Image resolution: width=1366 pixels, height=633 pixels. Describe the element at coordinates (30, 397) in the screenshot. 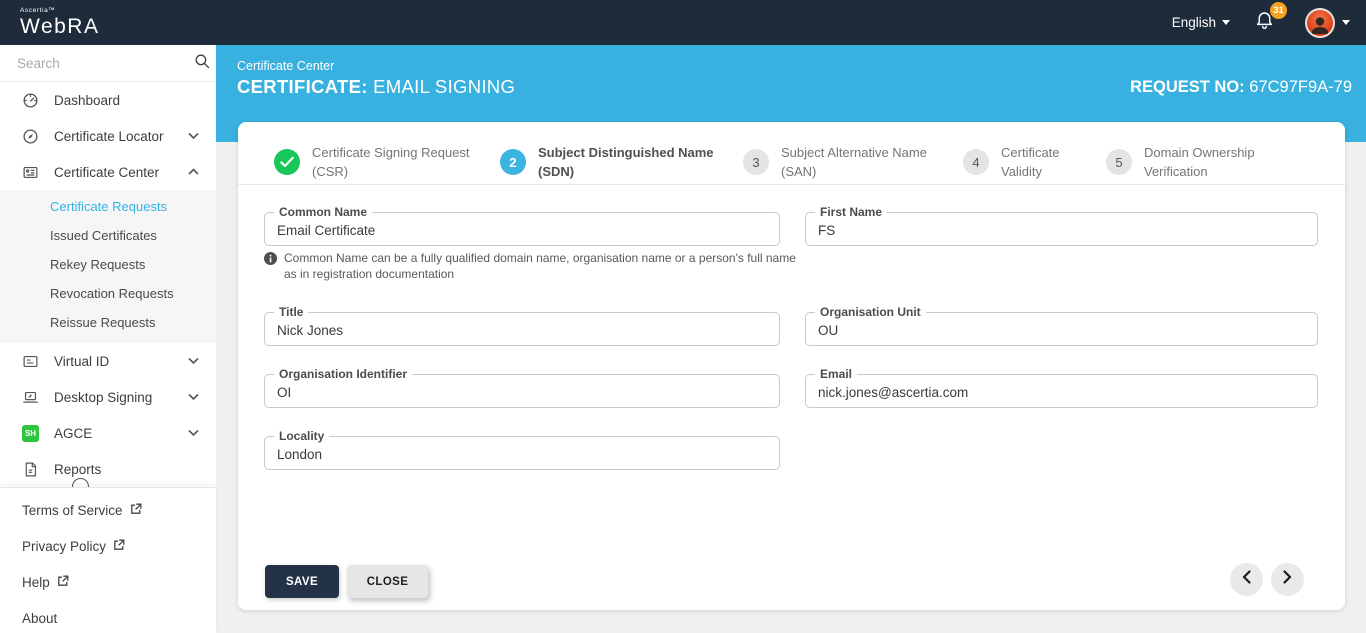

I see `laptop-signing-icon` at that location.